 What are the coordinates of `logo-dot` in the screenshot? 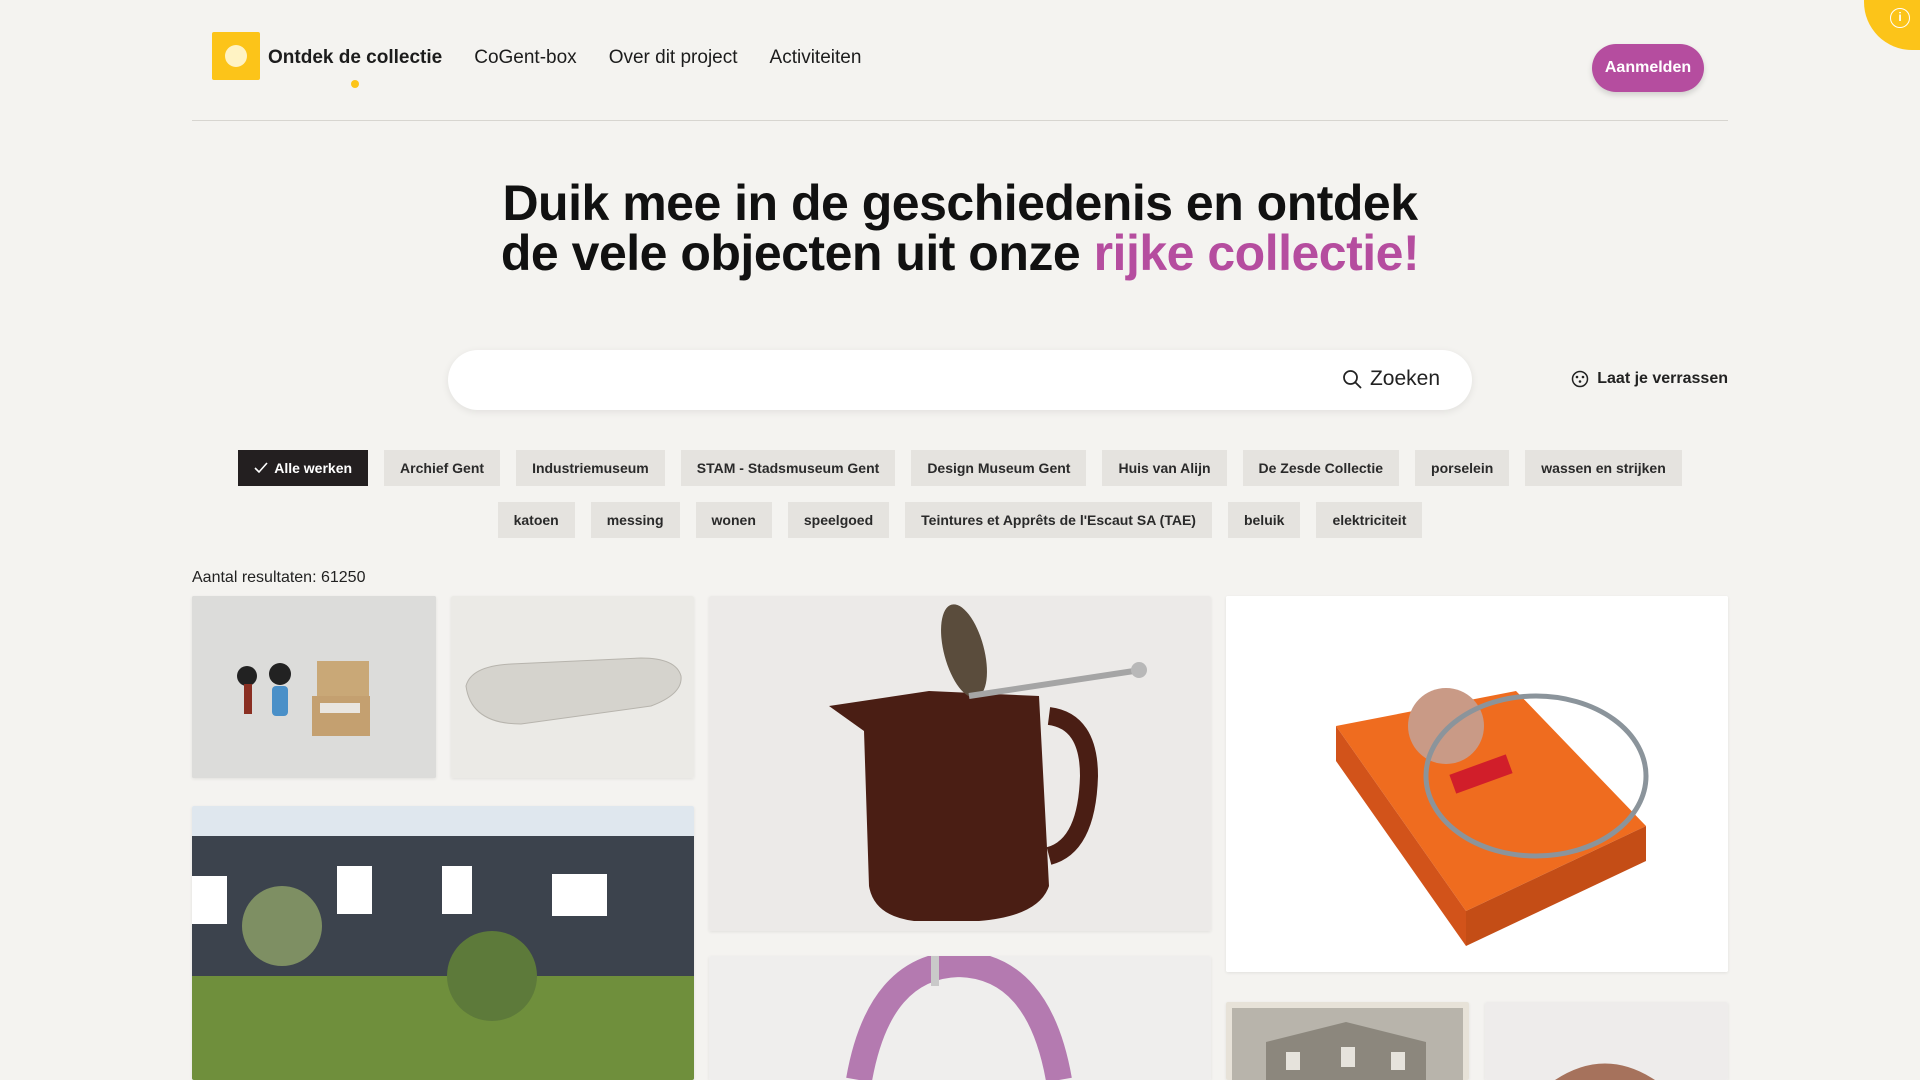 It's located at (236, 56).